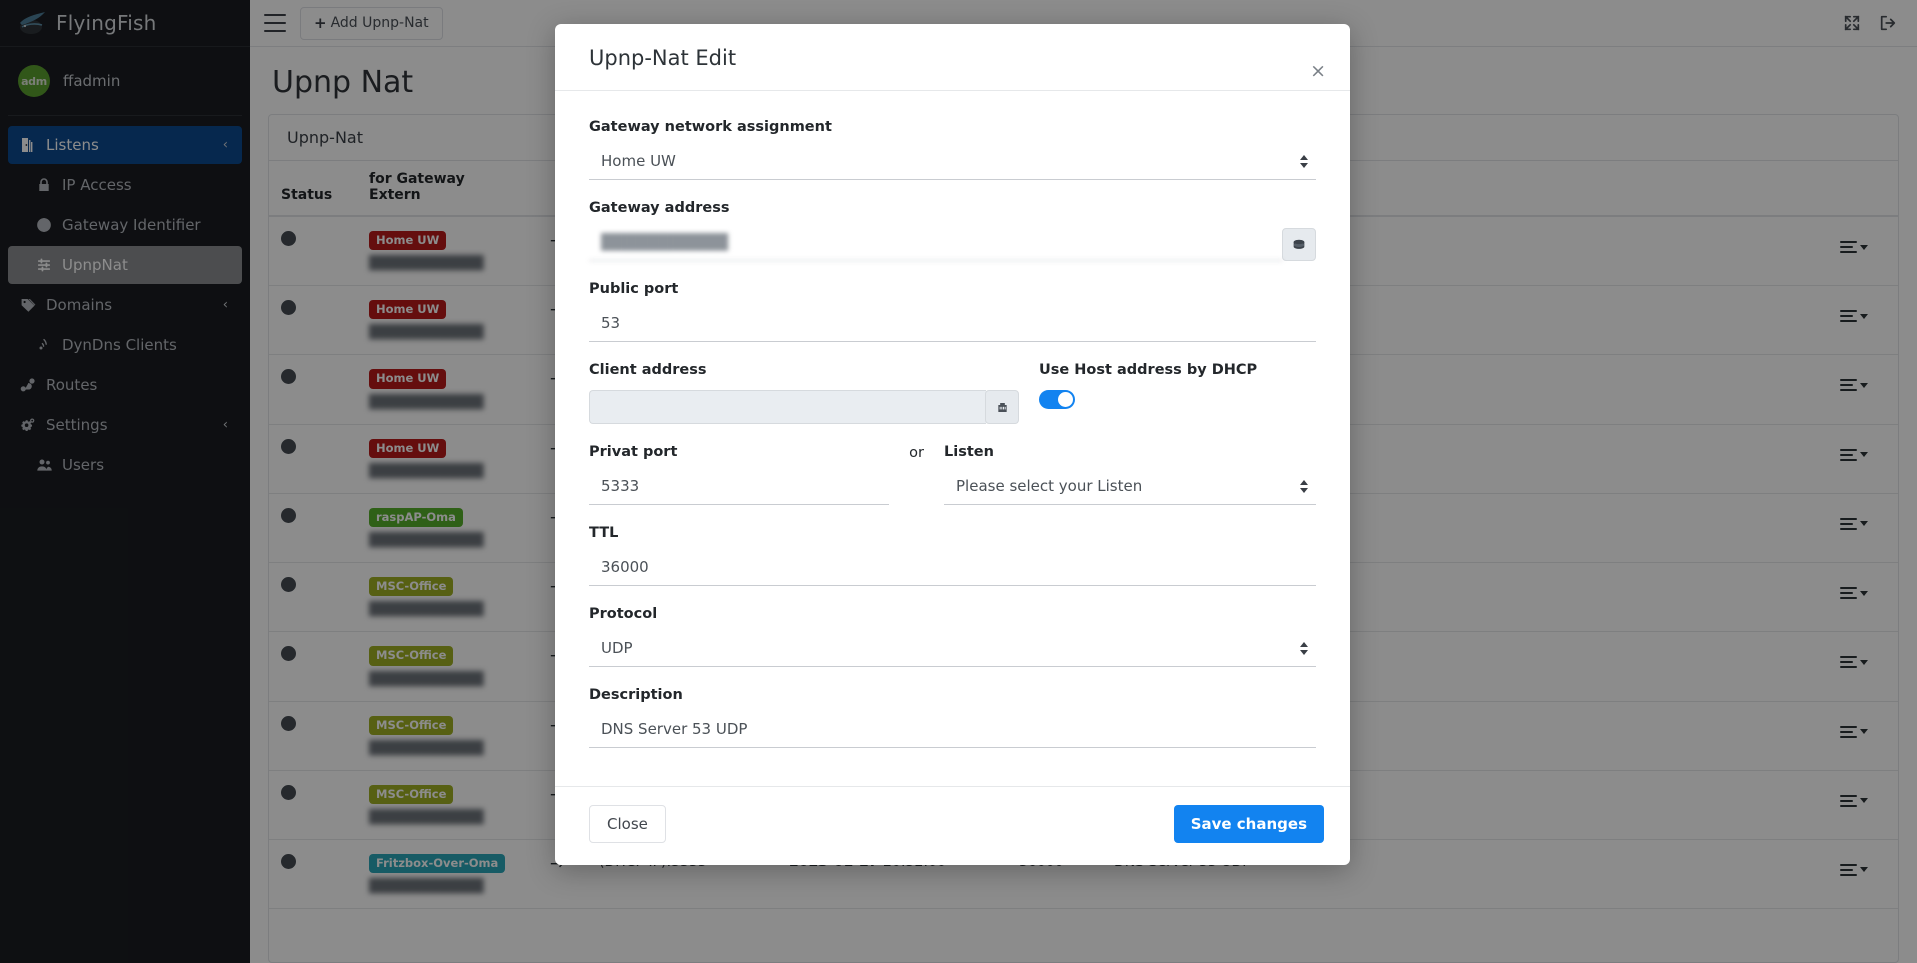 This screenshot has height=963, width=1917. Describe the element at coordinates (633, 452) in the screenshot. I see `label-privat-port: Privat port` at that location.